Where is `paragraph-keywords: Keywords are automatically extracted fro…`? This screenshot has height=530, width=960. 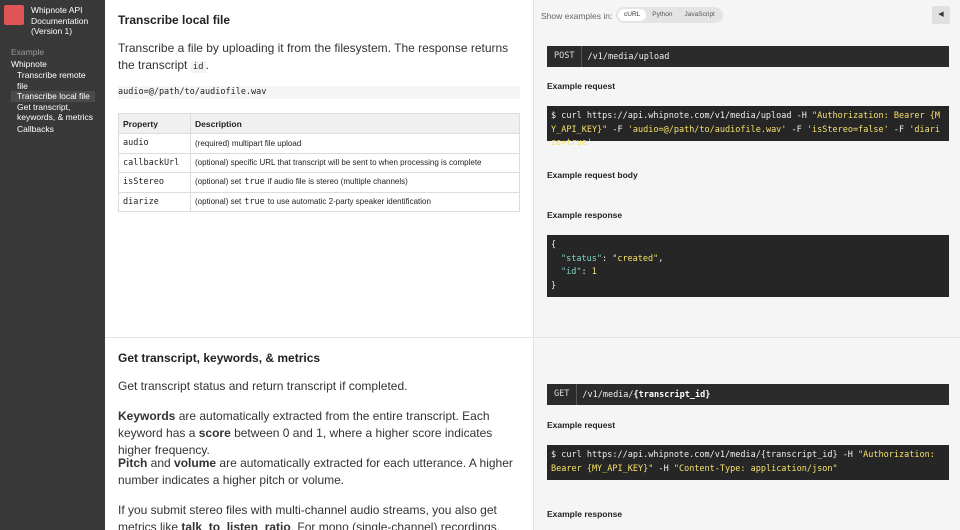 paragraph-keywords: Keywords are automatically extracted fro… is located at coordinates (318, 433).